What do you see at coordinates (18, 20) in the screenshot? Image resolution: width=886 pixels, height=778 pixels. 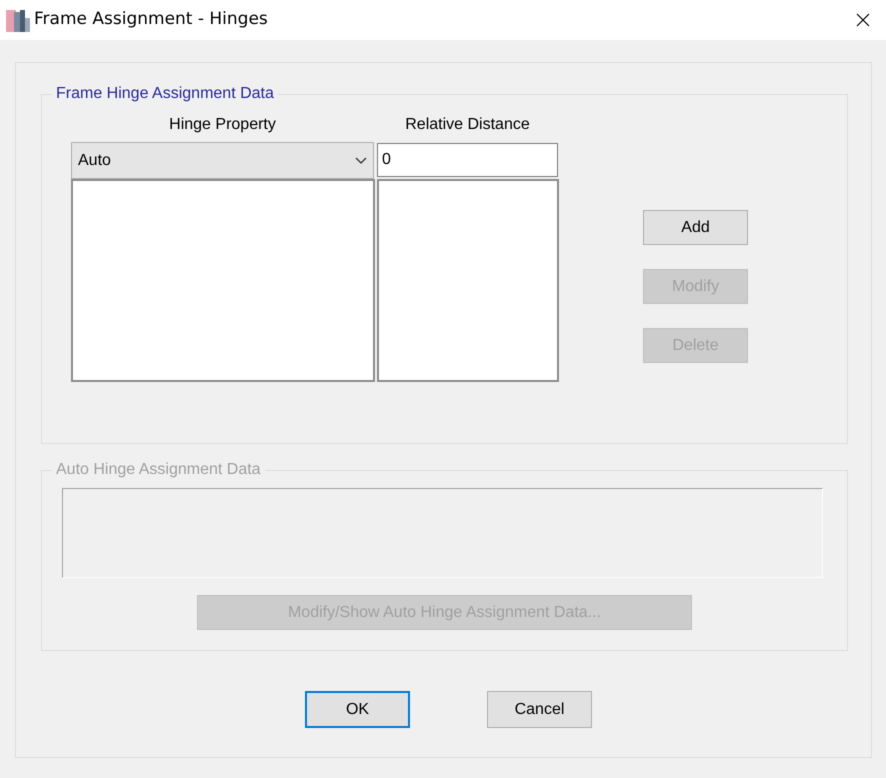 I see `buildings-icon` at bounding box center [18, 20].